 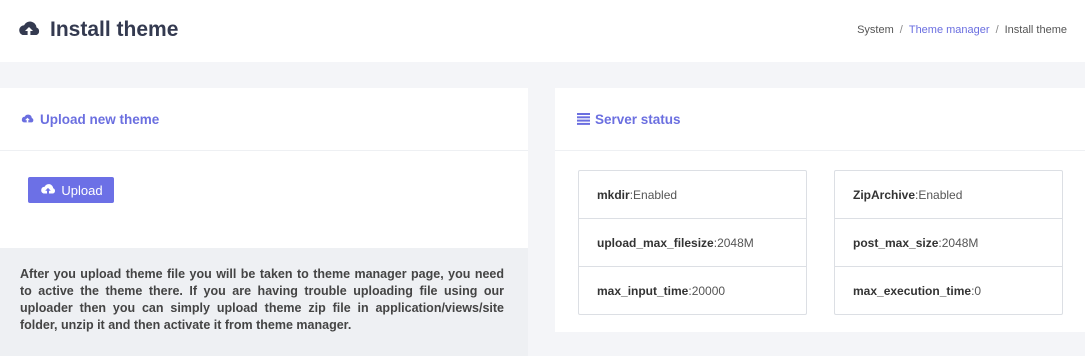 I want to click on server-card-header: Server status, so click(x=820, y=119).